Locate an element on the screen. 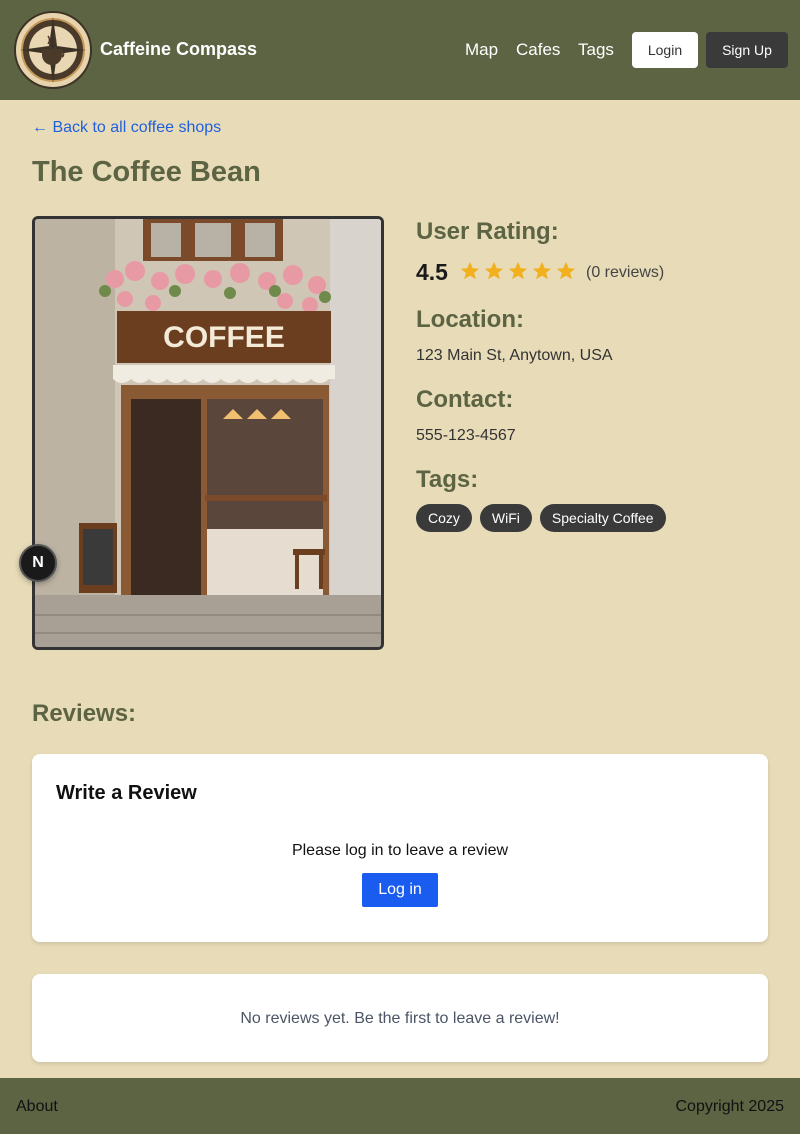 The height and width of the screenshot is (1134, 800). page-title: The Coffee Bean is located at coordinates (146, 172).